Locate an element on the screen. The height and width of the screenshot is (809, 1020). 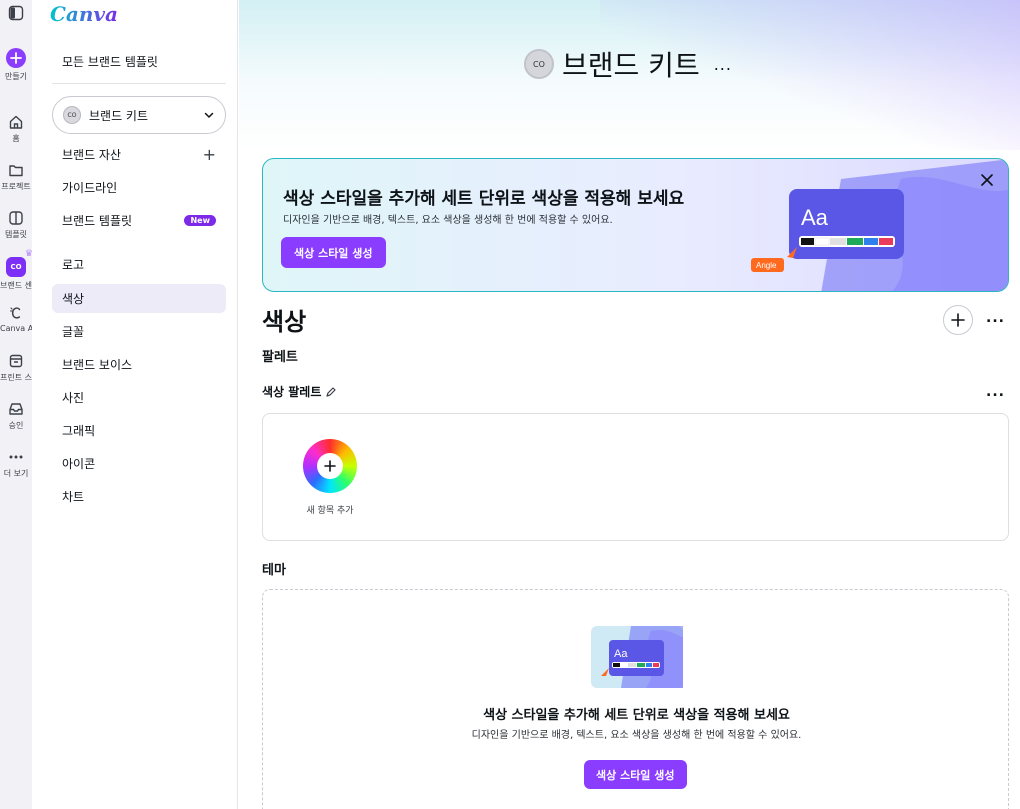
rail-item-brand: CO ♛ 브랜드 센터 is located at coordinates (16, 270).